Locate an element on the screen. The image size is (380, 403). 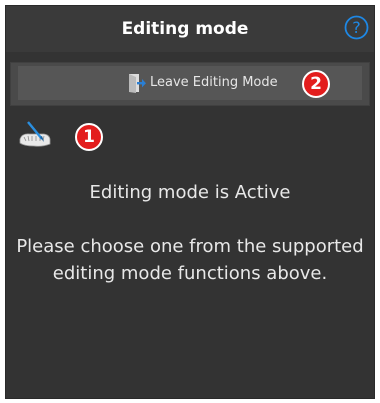
jaw-edit-tool-icon is located at coordinates (35, 135).